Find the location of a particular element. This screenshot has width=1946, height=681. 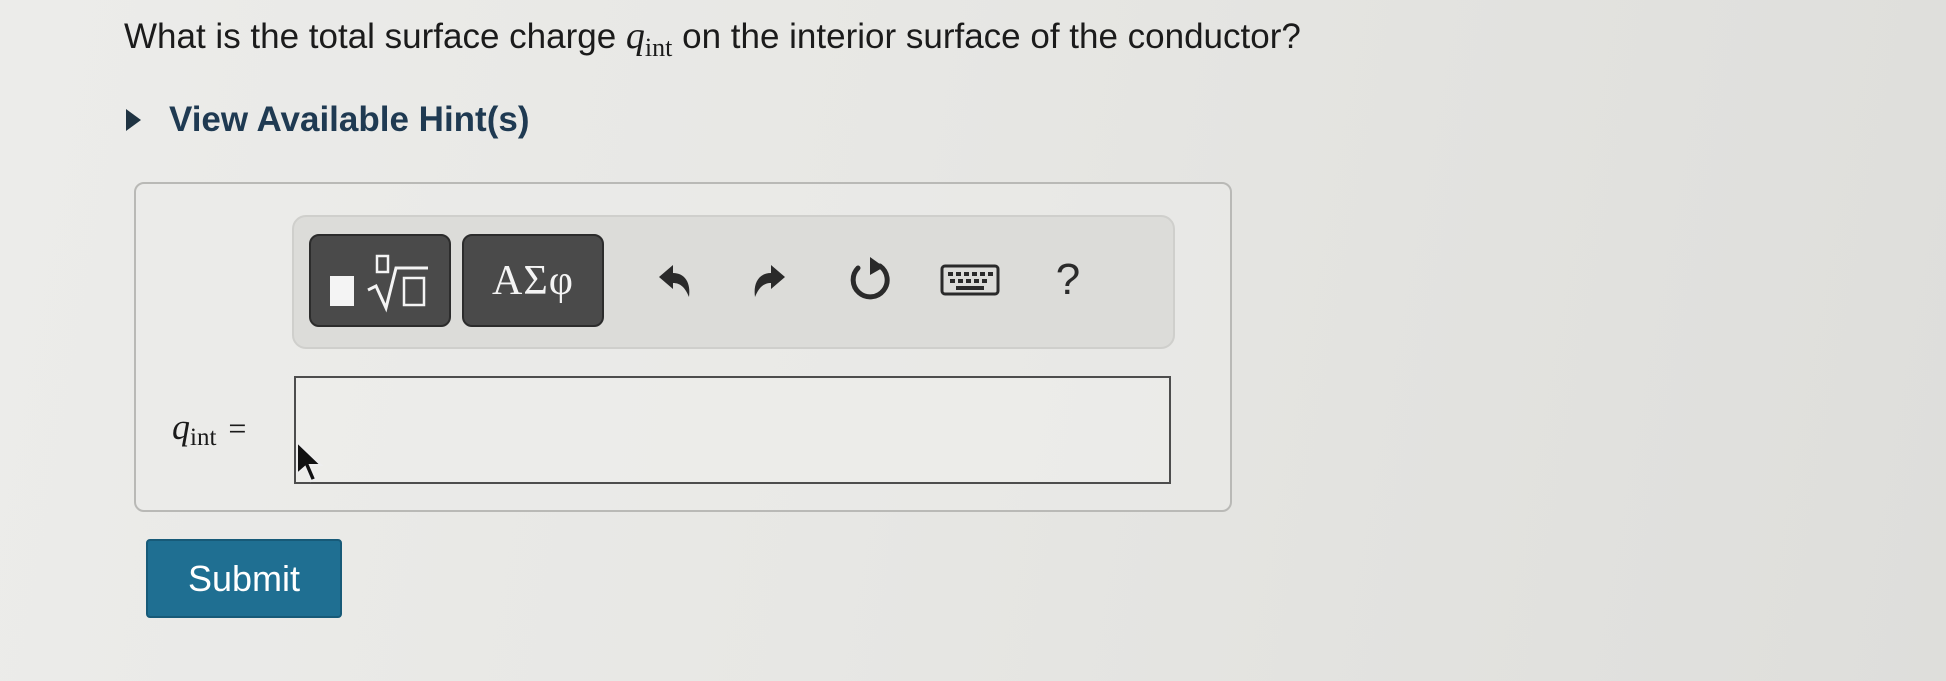

redo-button is located at coordinates (772, 280).